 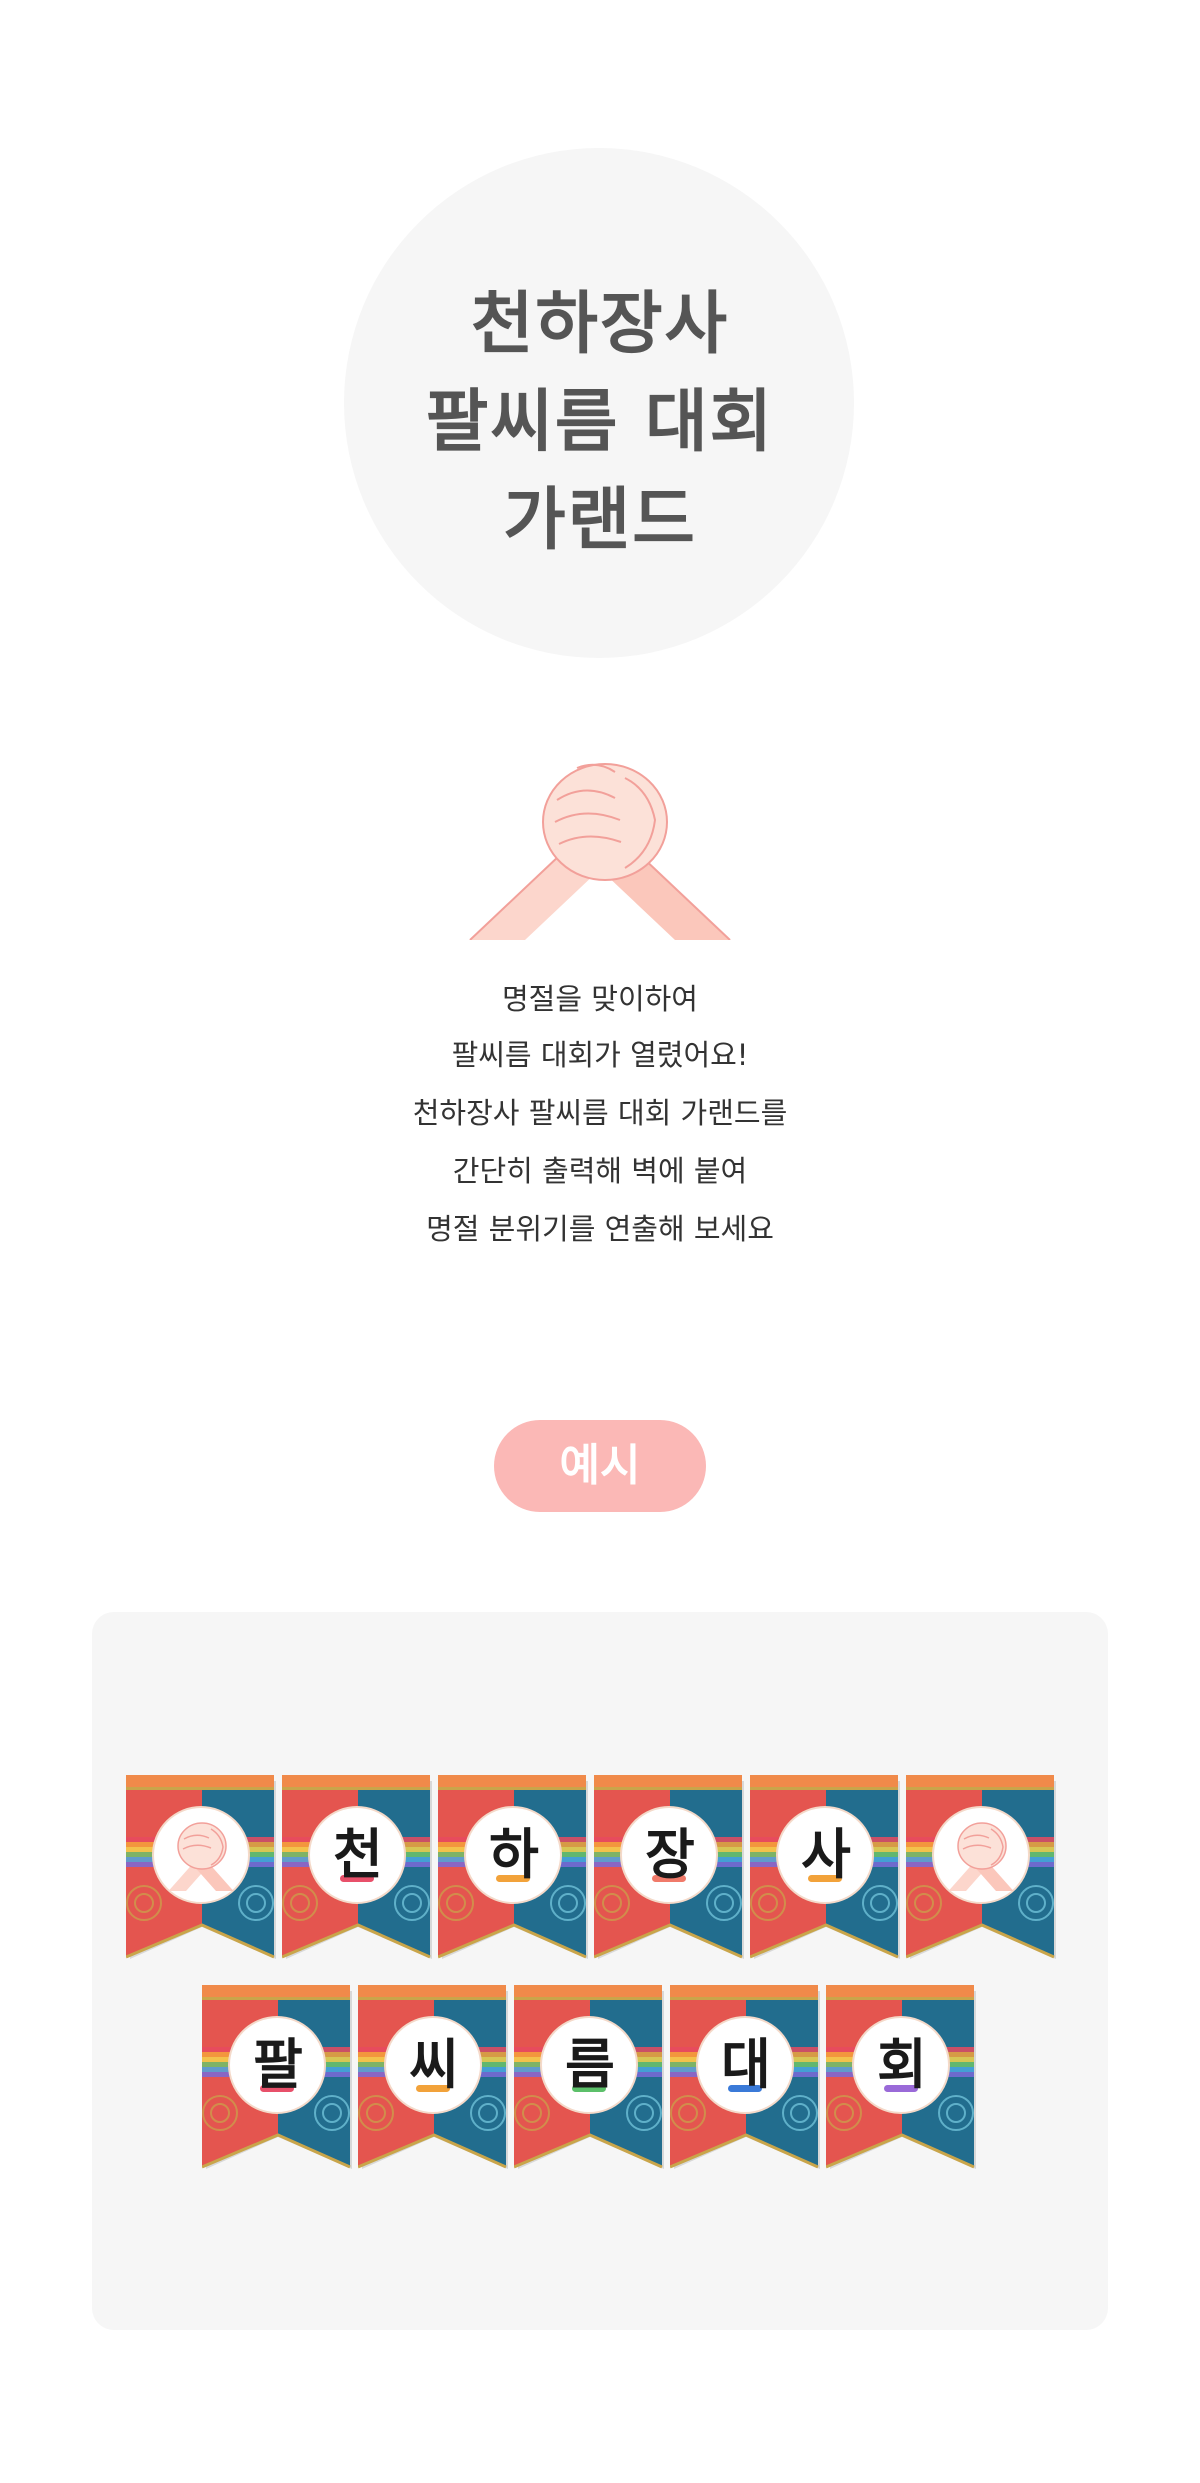 I want to click on description-line-1: 명절을 맞이하여, so click(x=600, y=999).